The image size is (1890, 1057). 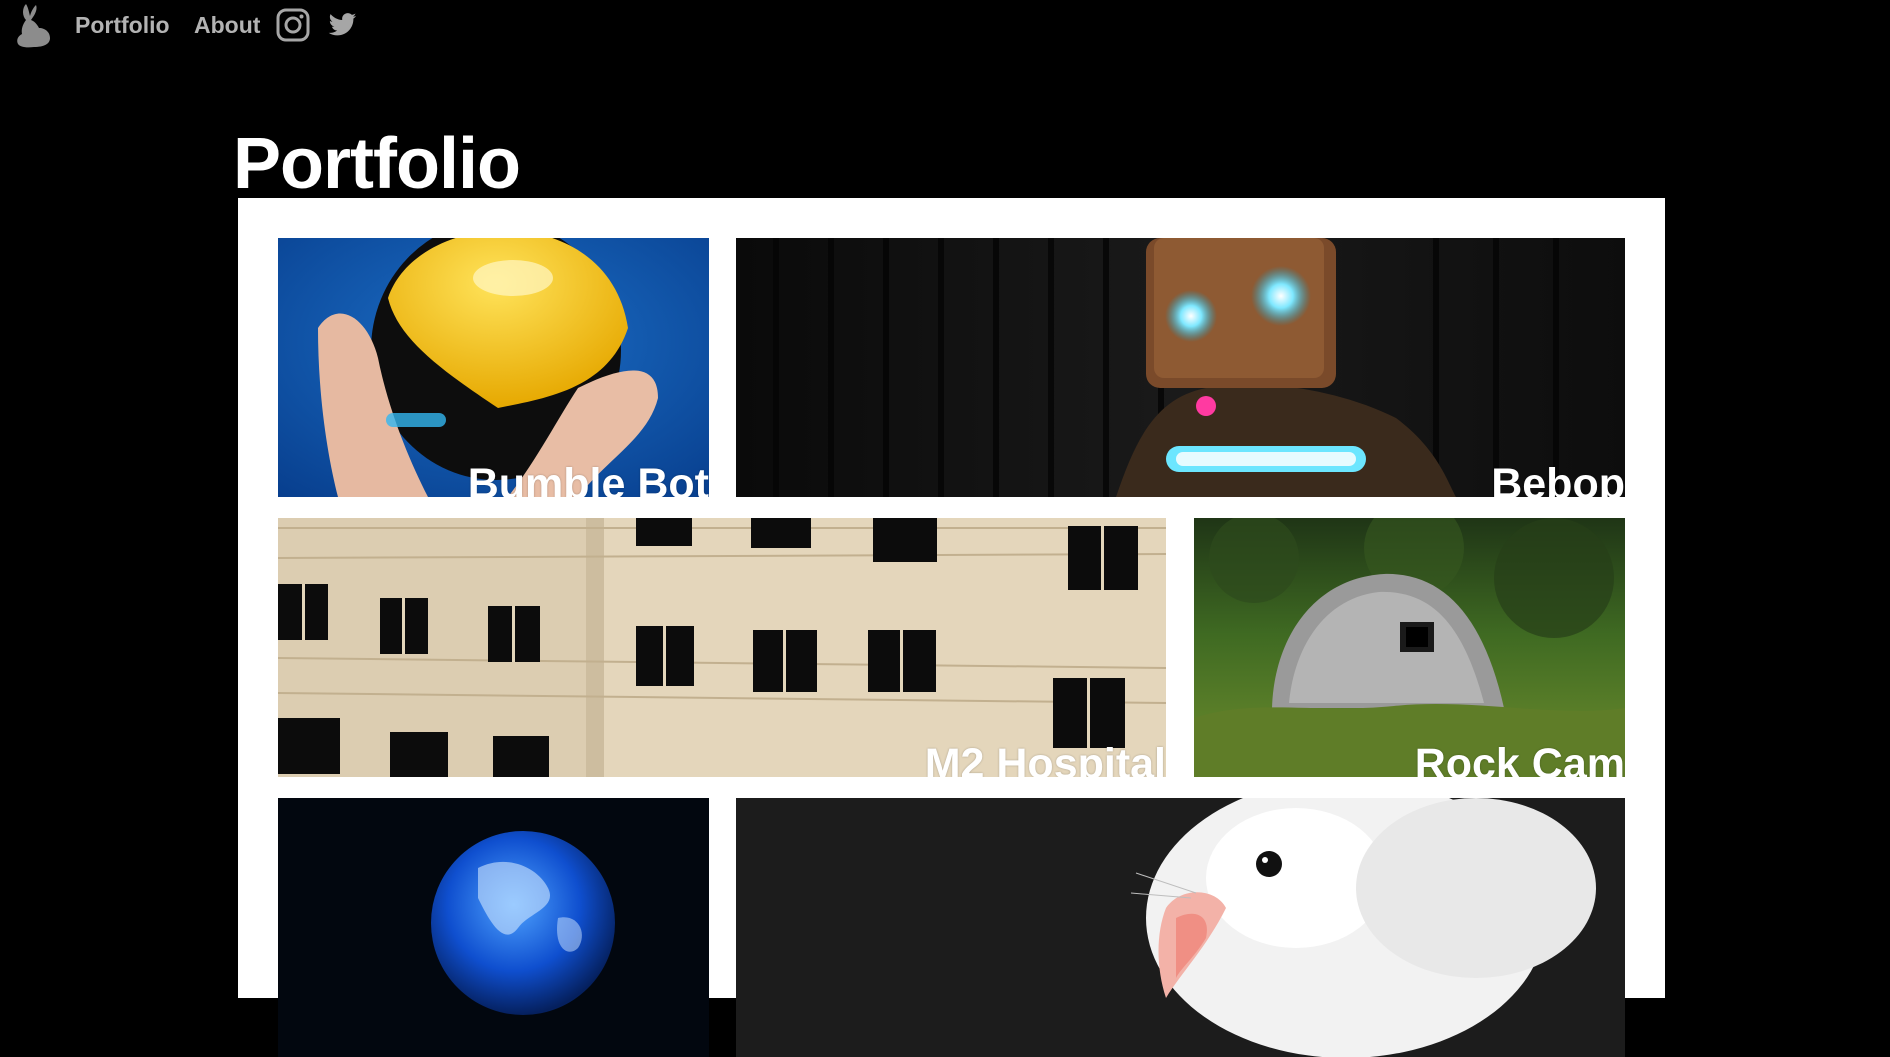 What do you see at coordinates (1045, 759) in the screenshot?
I see `project-label: M2 Hospital` at bounding box center [1045, 759].